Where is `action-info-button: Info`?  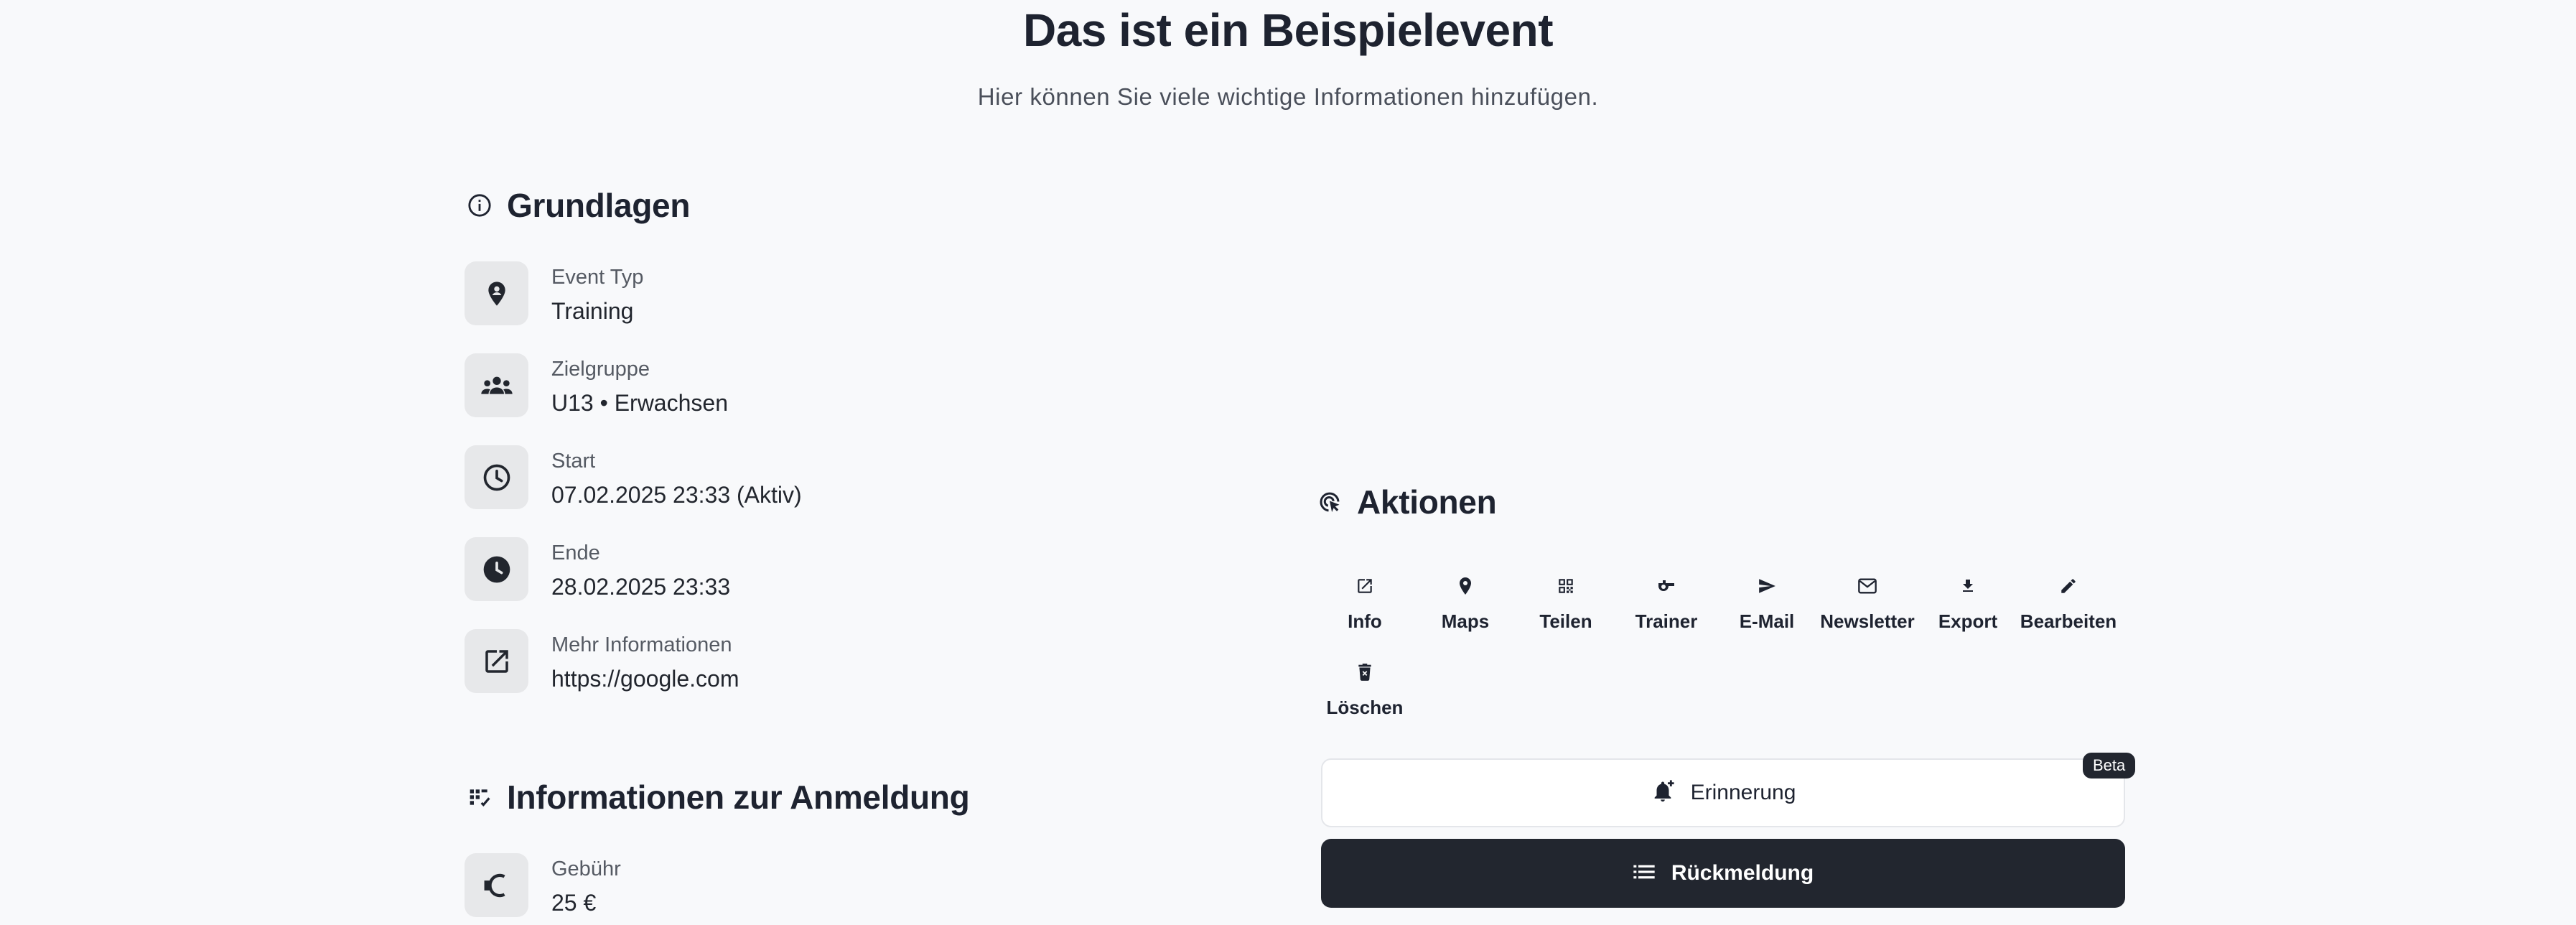 action-info-button: Info is located at coordinates (1365, 609).